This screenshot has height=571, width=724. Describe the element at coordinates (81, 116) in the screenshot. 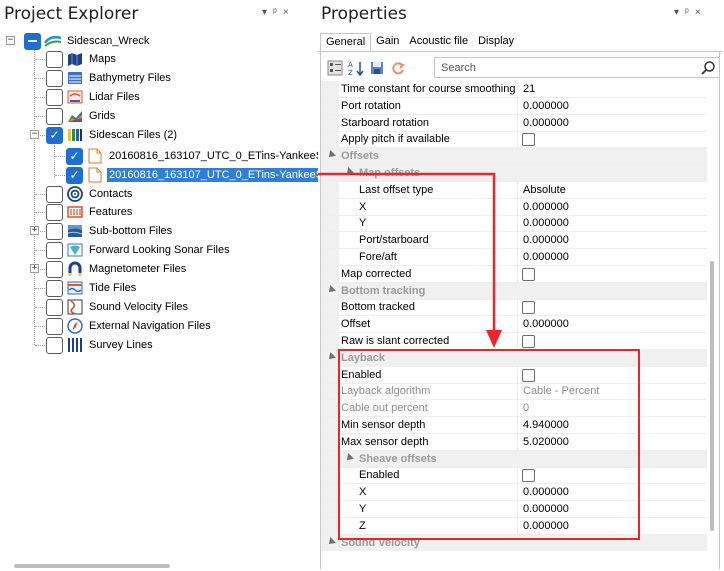

I see `tree-item-grids: Grids` at that location.